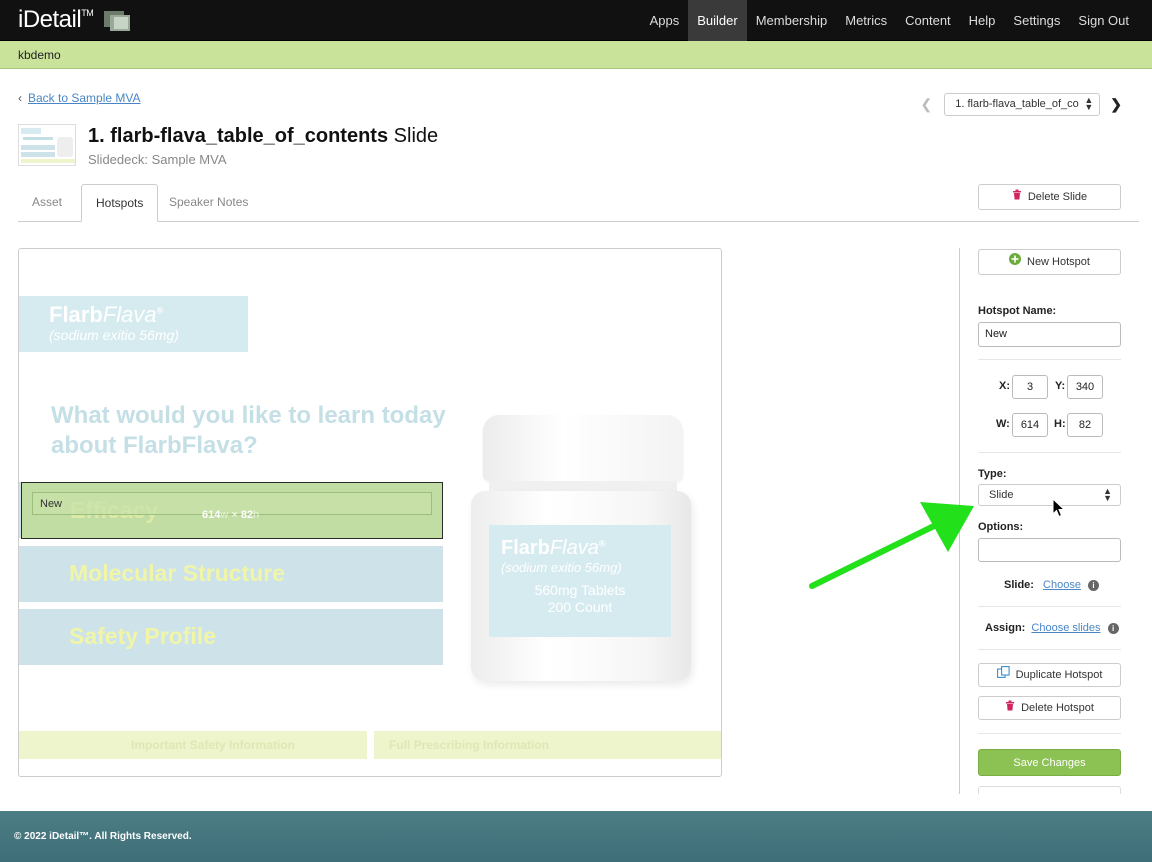 The height and width of the screenshot is (862, 1152). I want to click on options-input, so click(1049, 550).